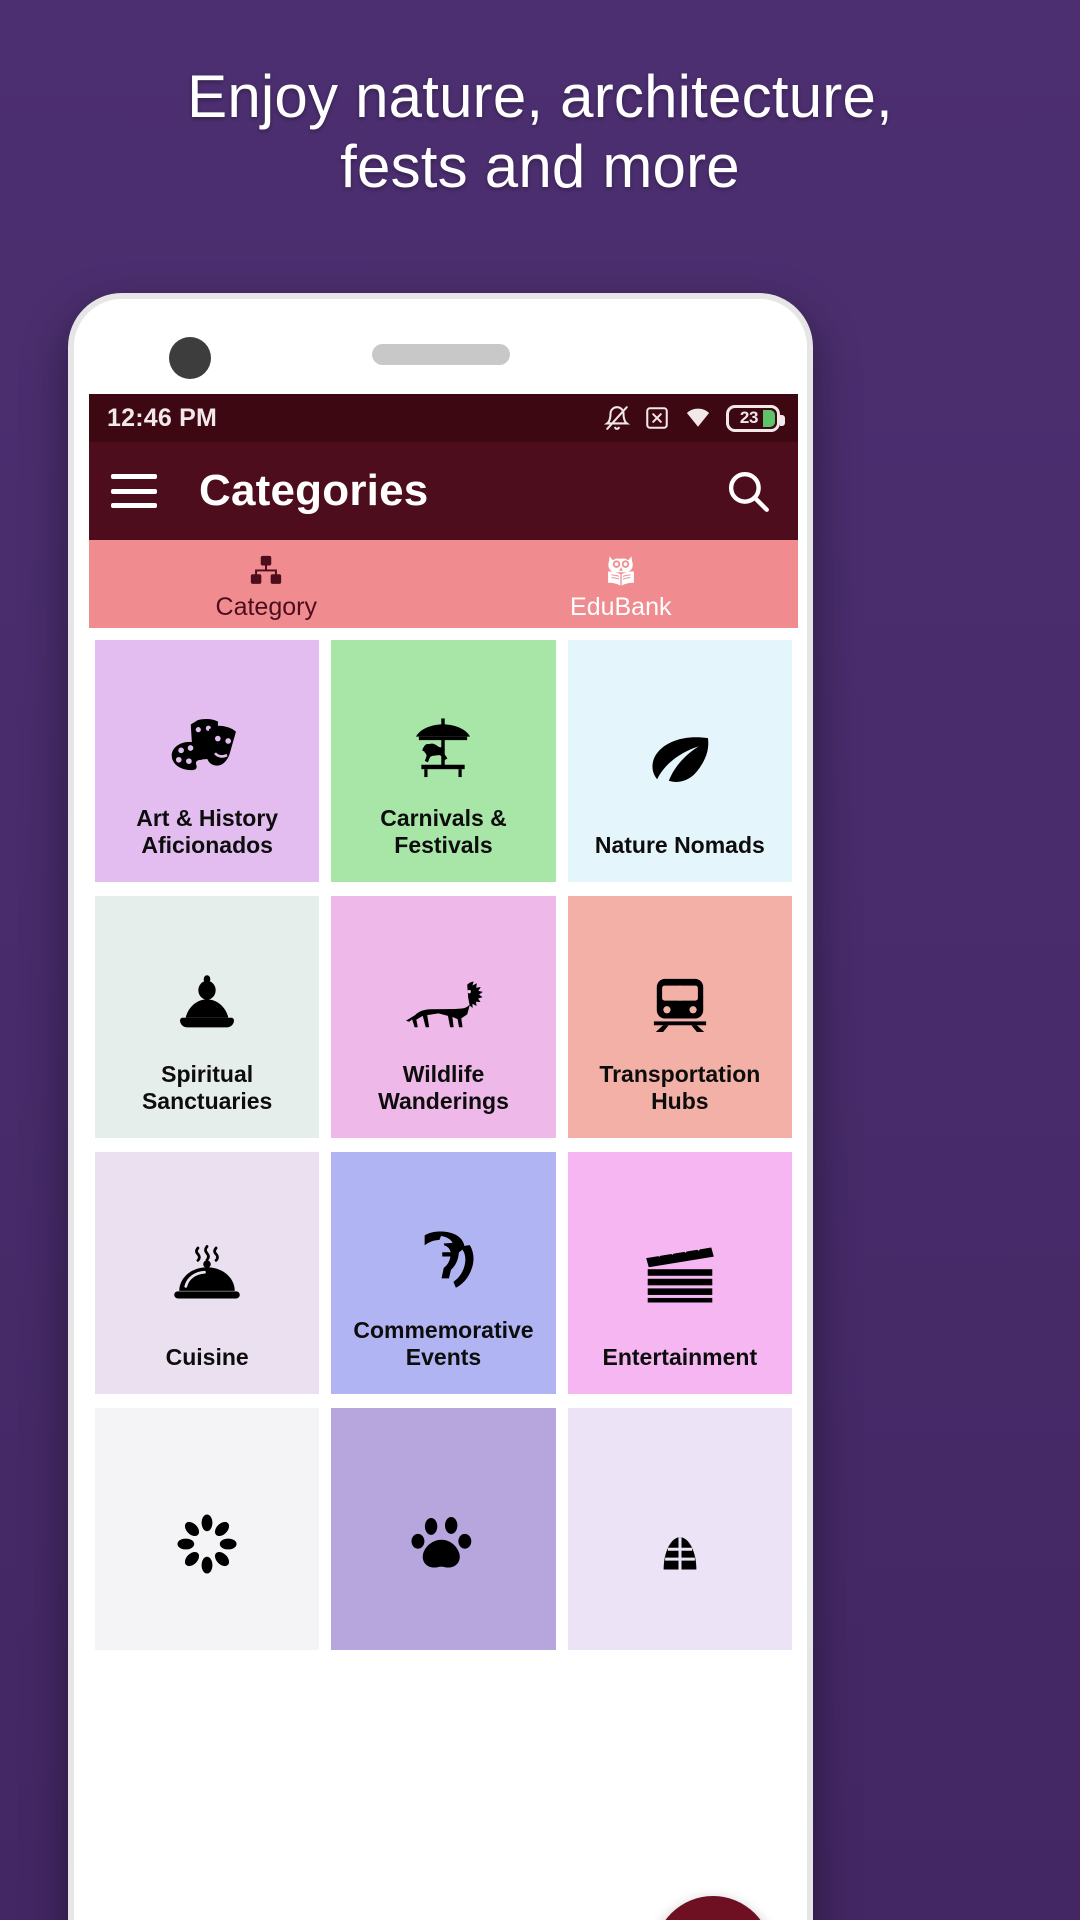 This screenshot has height=1920, width=1080. I want to click on battery-indicator: 23, so click(755, 418).